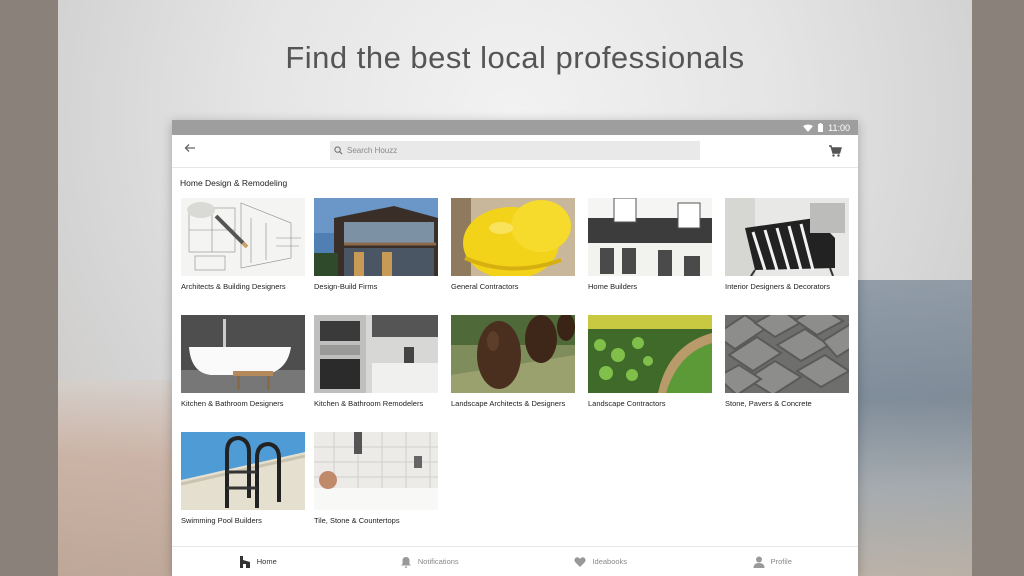  Describe the element at coordinates (243, 354) in the screenshot. I see `kitchen-bath-designers-image` at that location.